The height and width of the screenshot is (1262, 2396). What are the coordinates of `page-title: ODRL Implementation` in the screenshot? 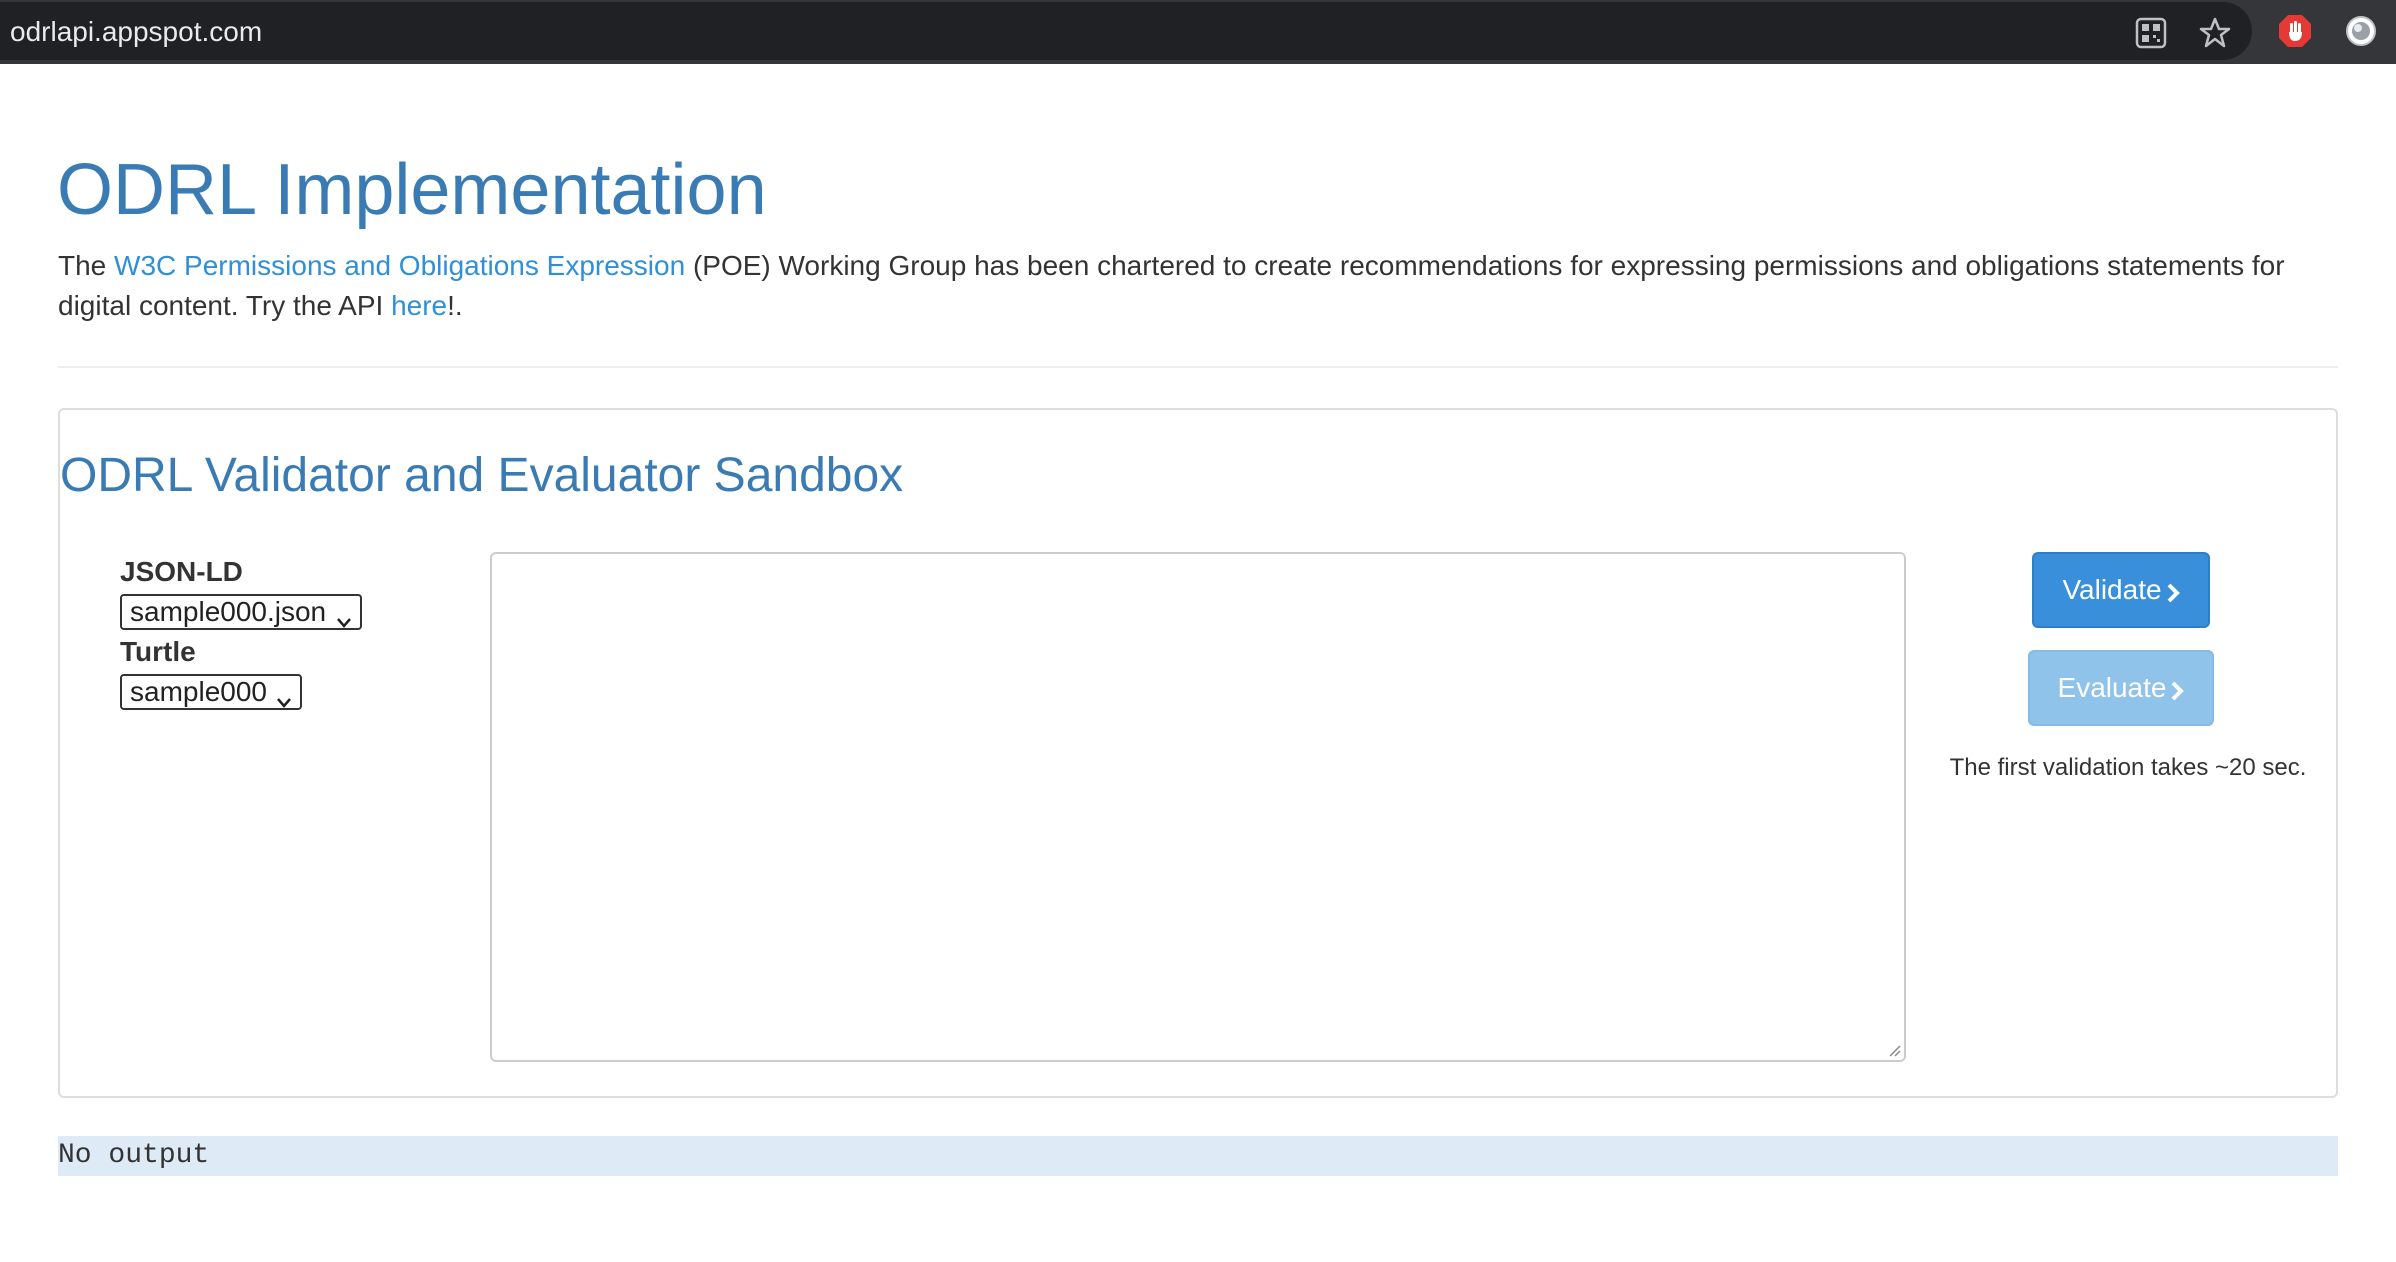 It's located at (412, 190).